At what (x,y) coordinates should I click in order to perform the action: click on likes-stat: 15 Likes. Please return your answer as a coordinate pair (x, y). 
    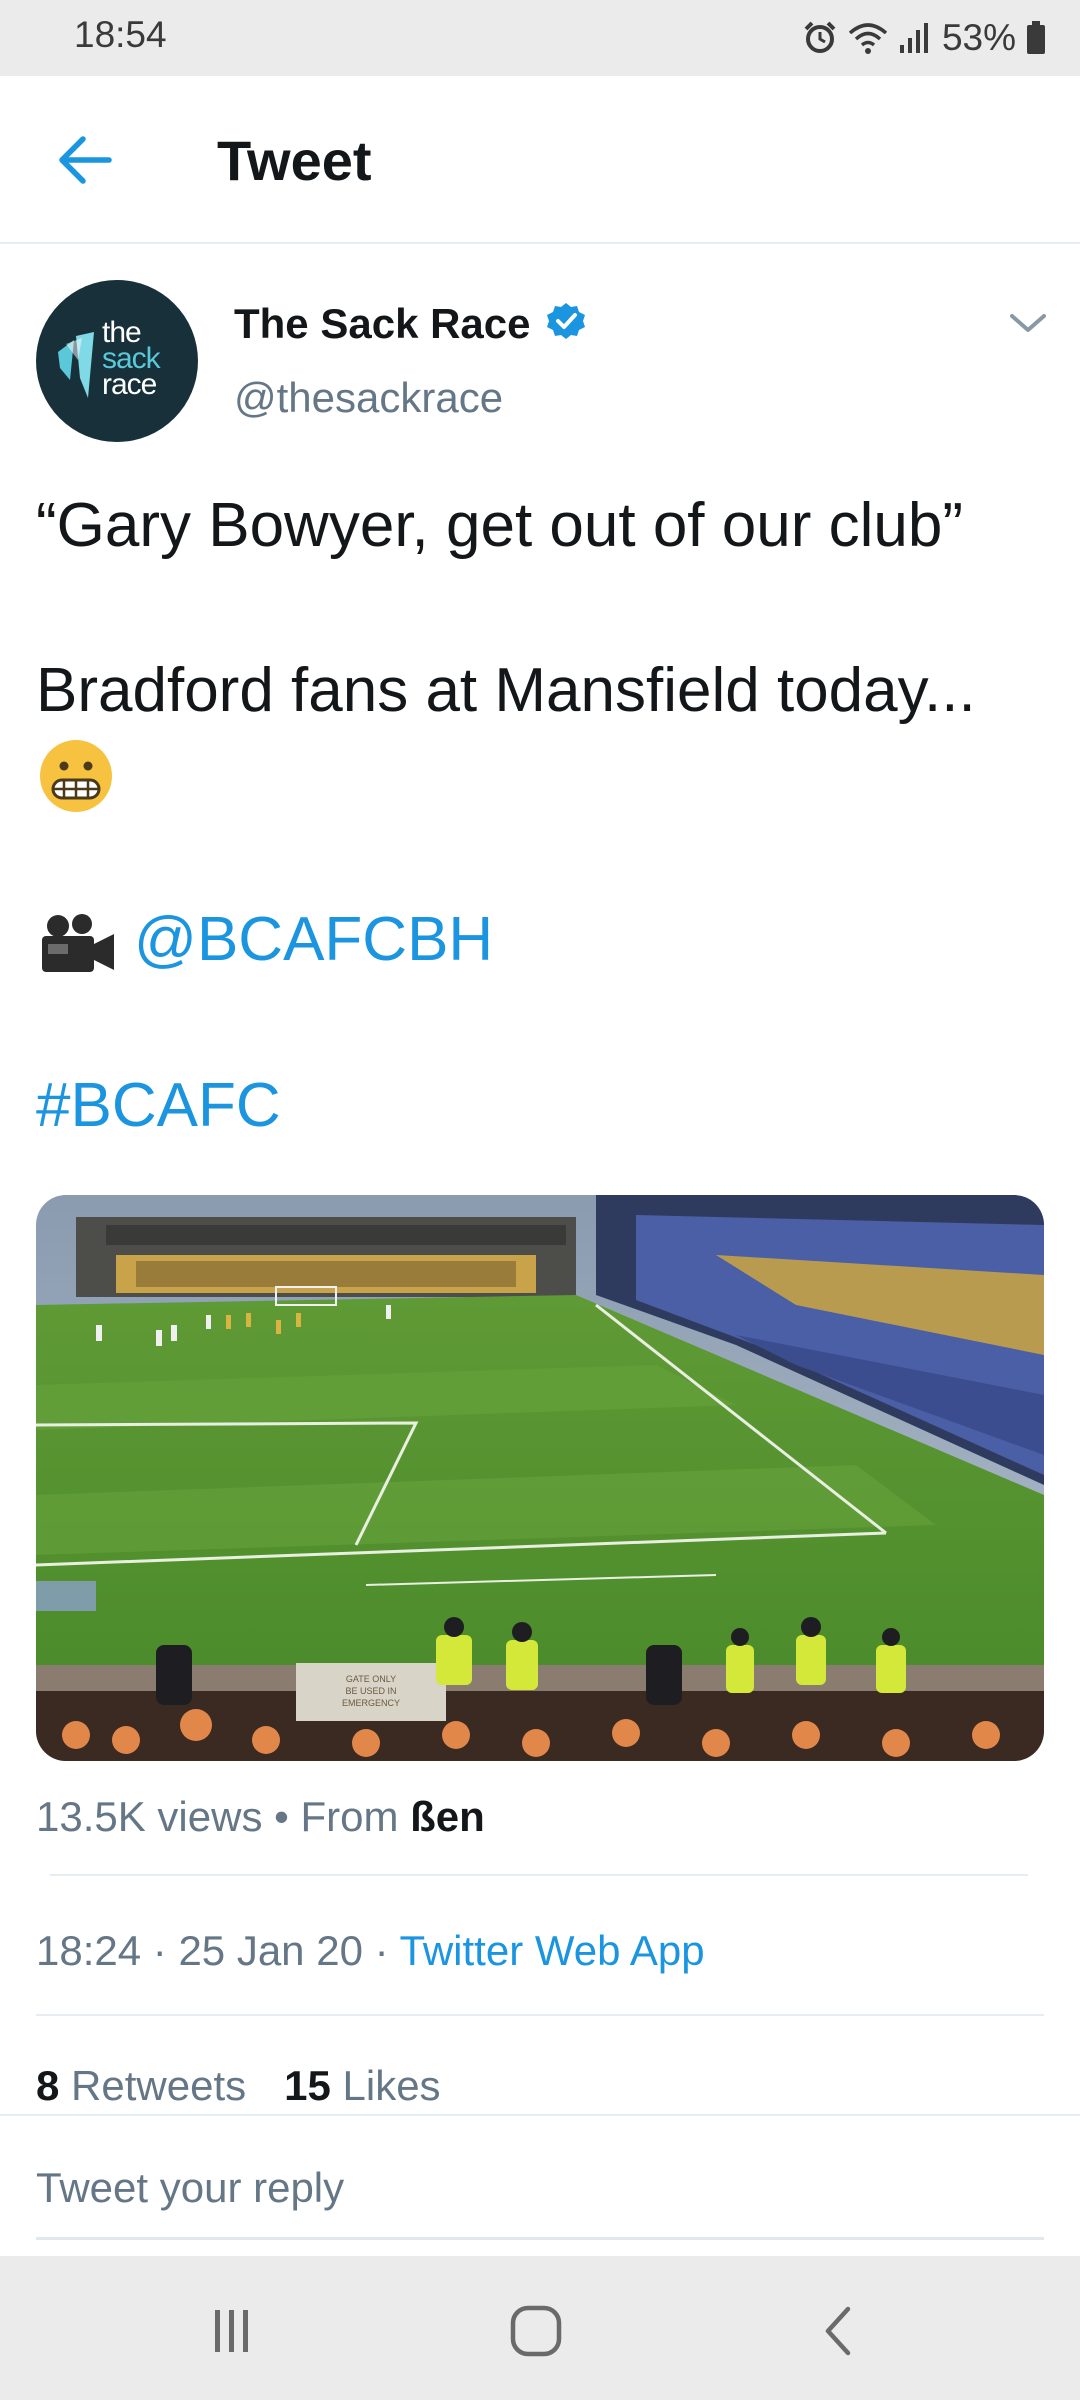
    Looking at the image, I should click on (362, 2085).